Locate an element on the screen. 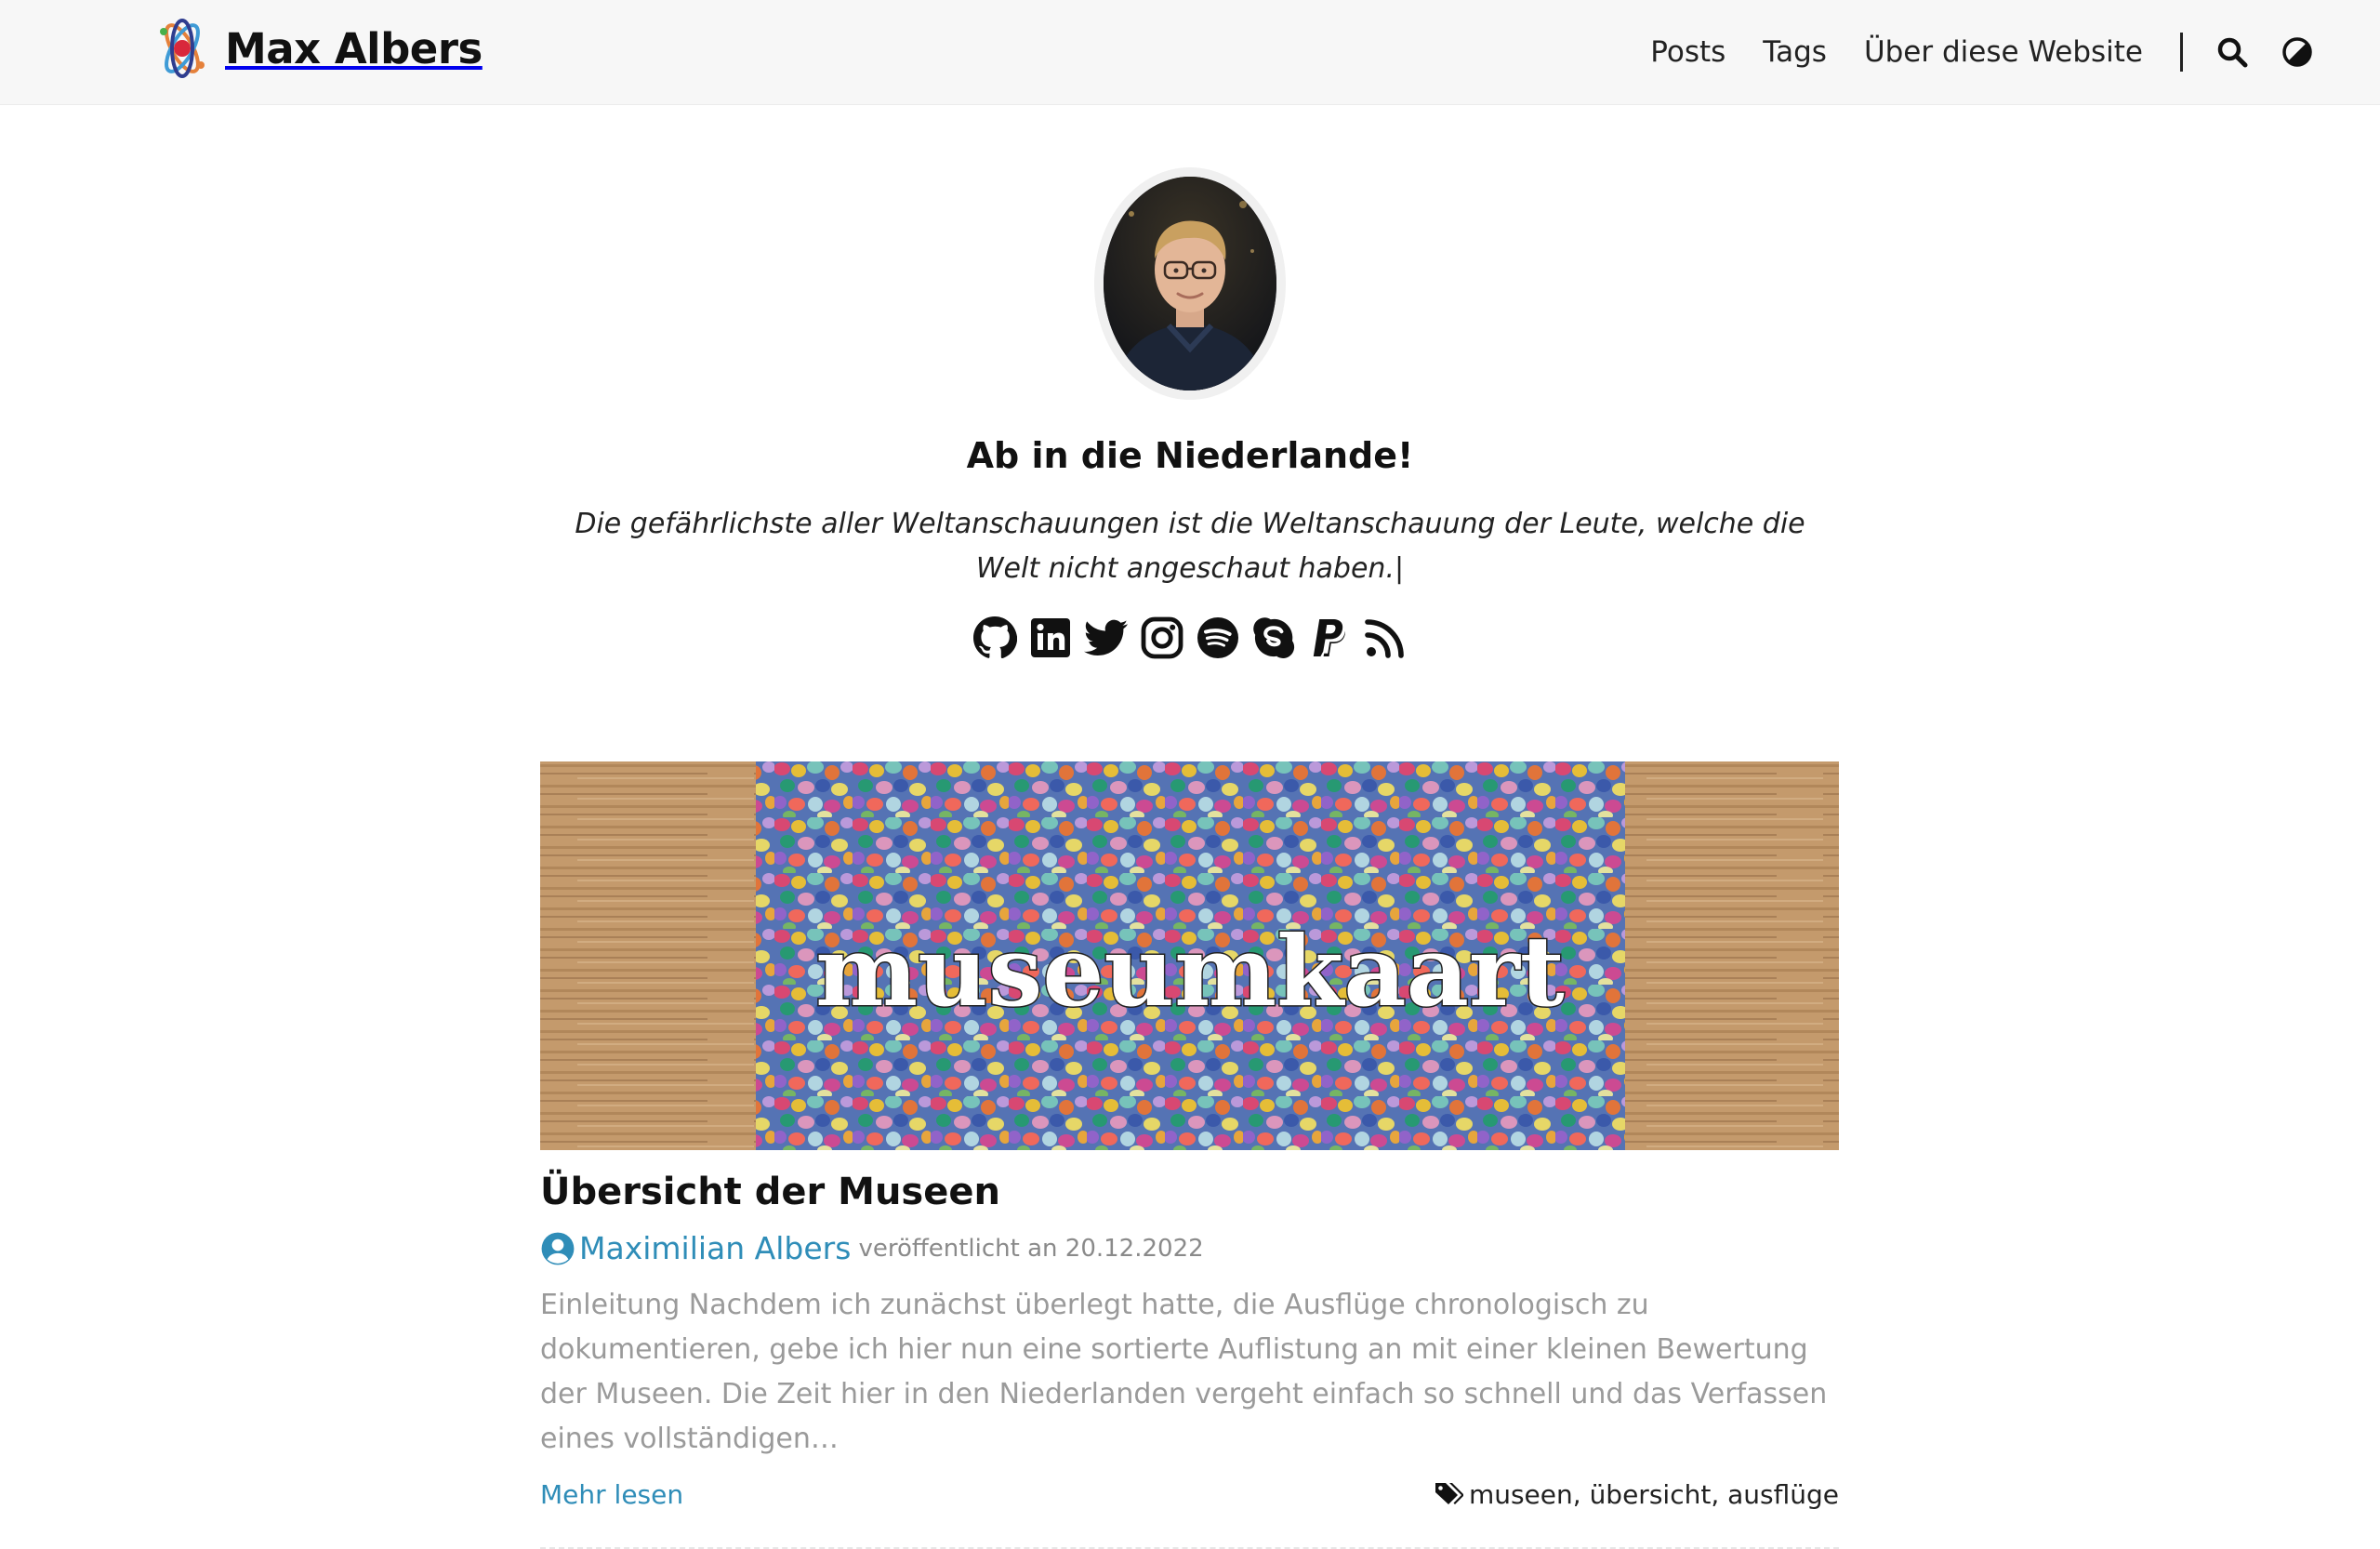 This screenshot has width=2380, height=1549. nav-posts: Posts is located at coordinates (1688, 52).